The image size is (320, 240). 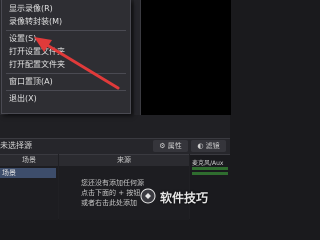 I want to click on properties-button: ⚙ 属性, so click(x=170, y=146).